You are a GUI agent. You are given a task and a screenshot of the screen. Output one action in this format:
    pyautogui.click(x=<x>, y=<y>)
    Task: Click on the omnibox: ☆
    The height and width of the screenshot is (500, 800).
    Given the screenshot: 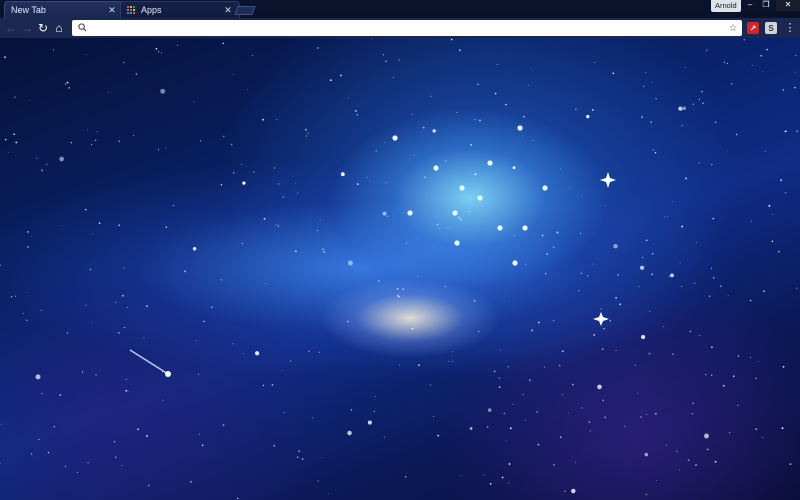 What is the action you would take?
    pyautogui.click(x=407, y=28)
    